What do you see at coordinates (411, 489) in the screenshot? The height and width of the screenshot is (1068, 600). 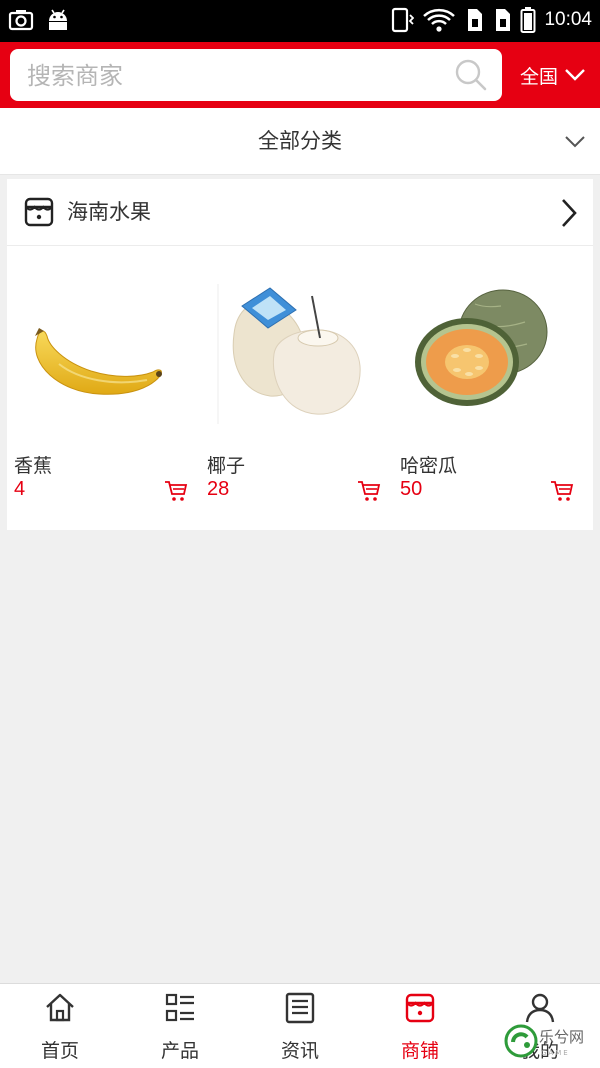 I see `product-price: 50` at bounding box center [411, 489].